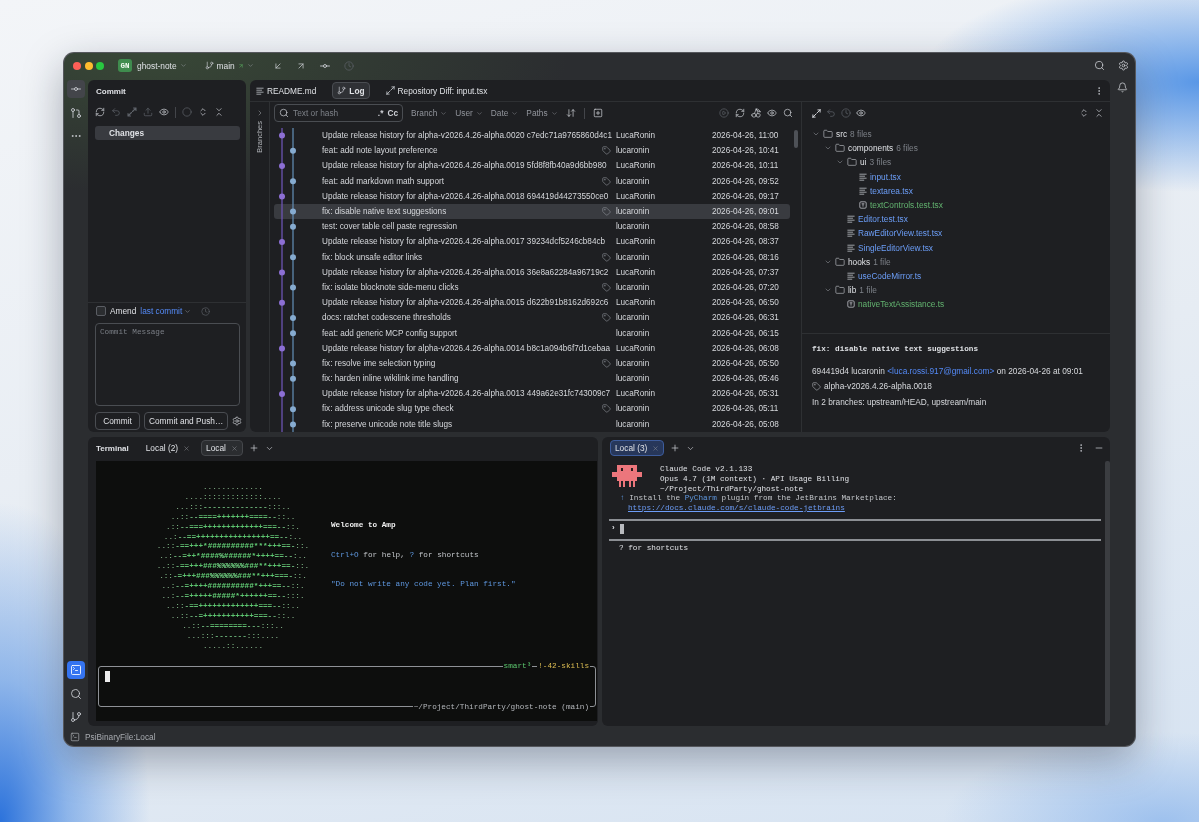 The width and height of the screenshot is (1199, 822). I want to click on file-name: textControls.test.tsx, so click(906, 205).